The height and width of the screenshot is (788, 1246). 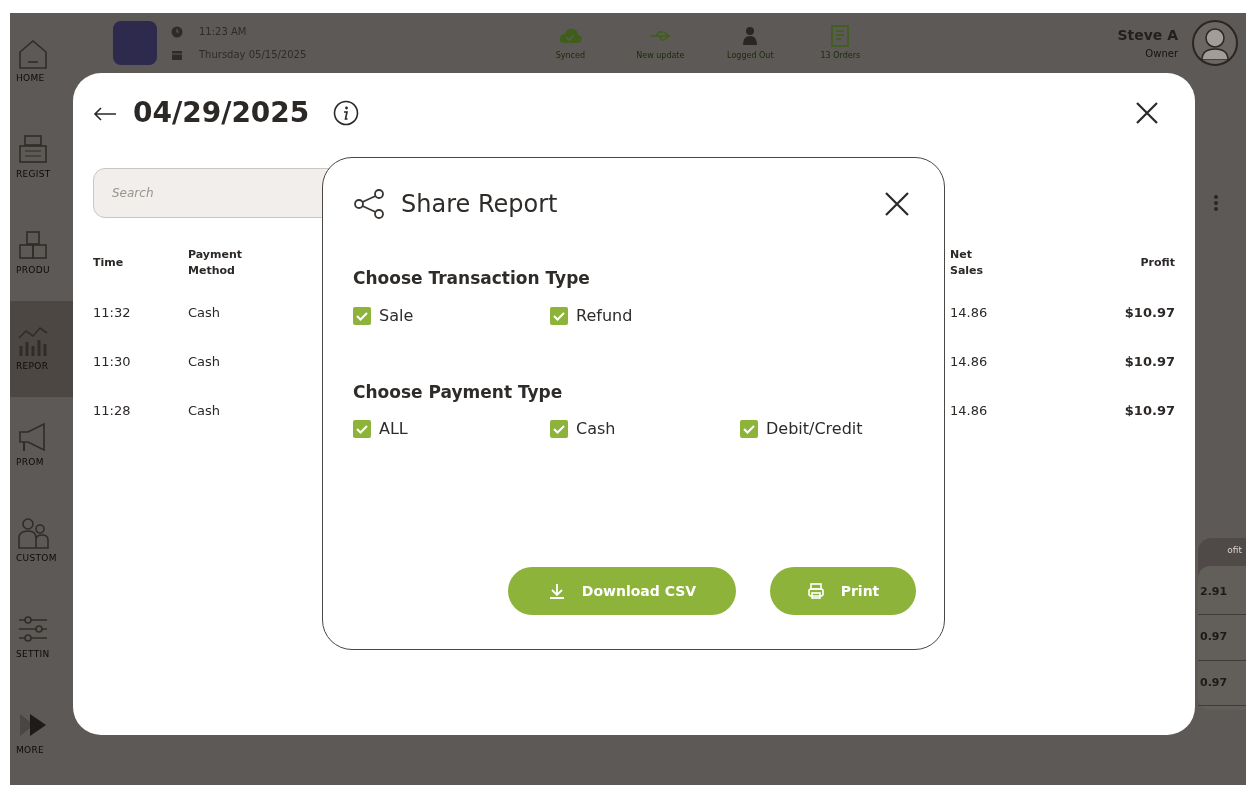 I want to click on clock-icon, so click(x=177, y=31).